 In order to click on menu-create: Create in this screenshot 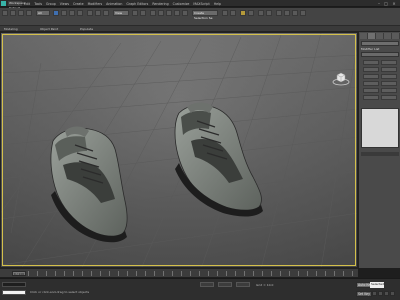, I will do `click(78, 4)`.